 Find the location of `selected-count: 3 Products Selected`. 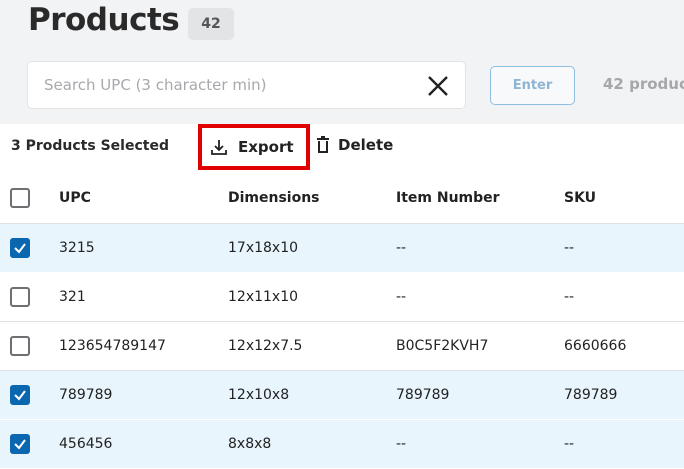

selected-count: 3 Products Selected is located at coordinates (90, 146).